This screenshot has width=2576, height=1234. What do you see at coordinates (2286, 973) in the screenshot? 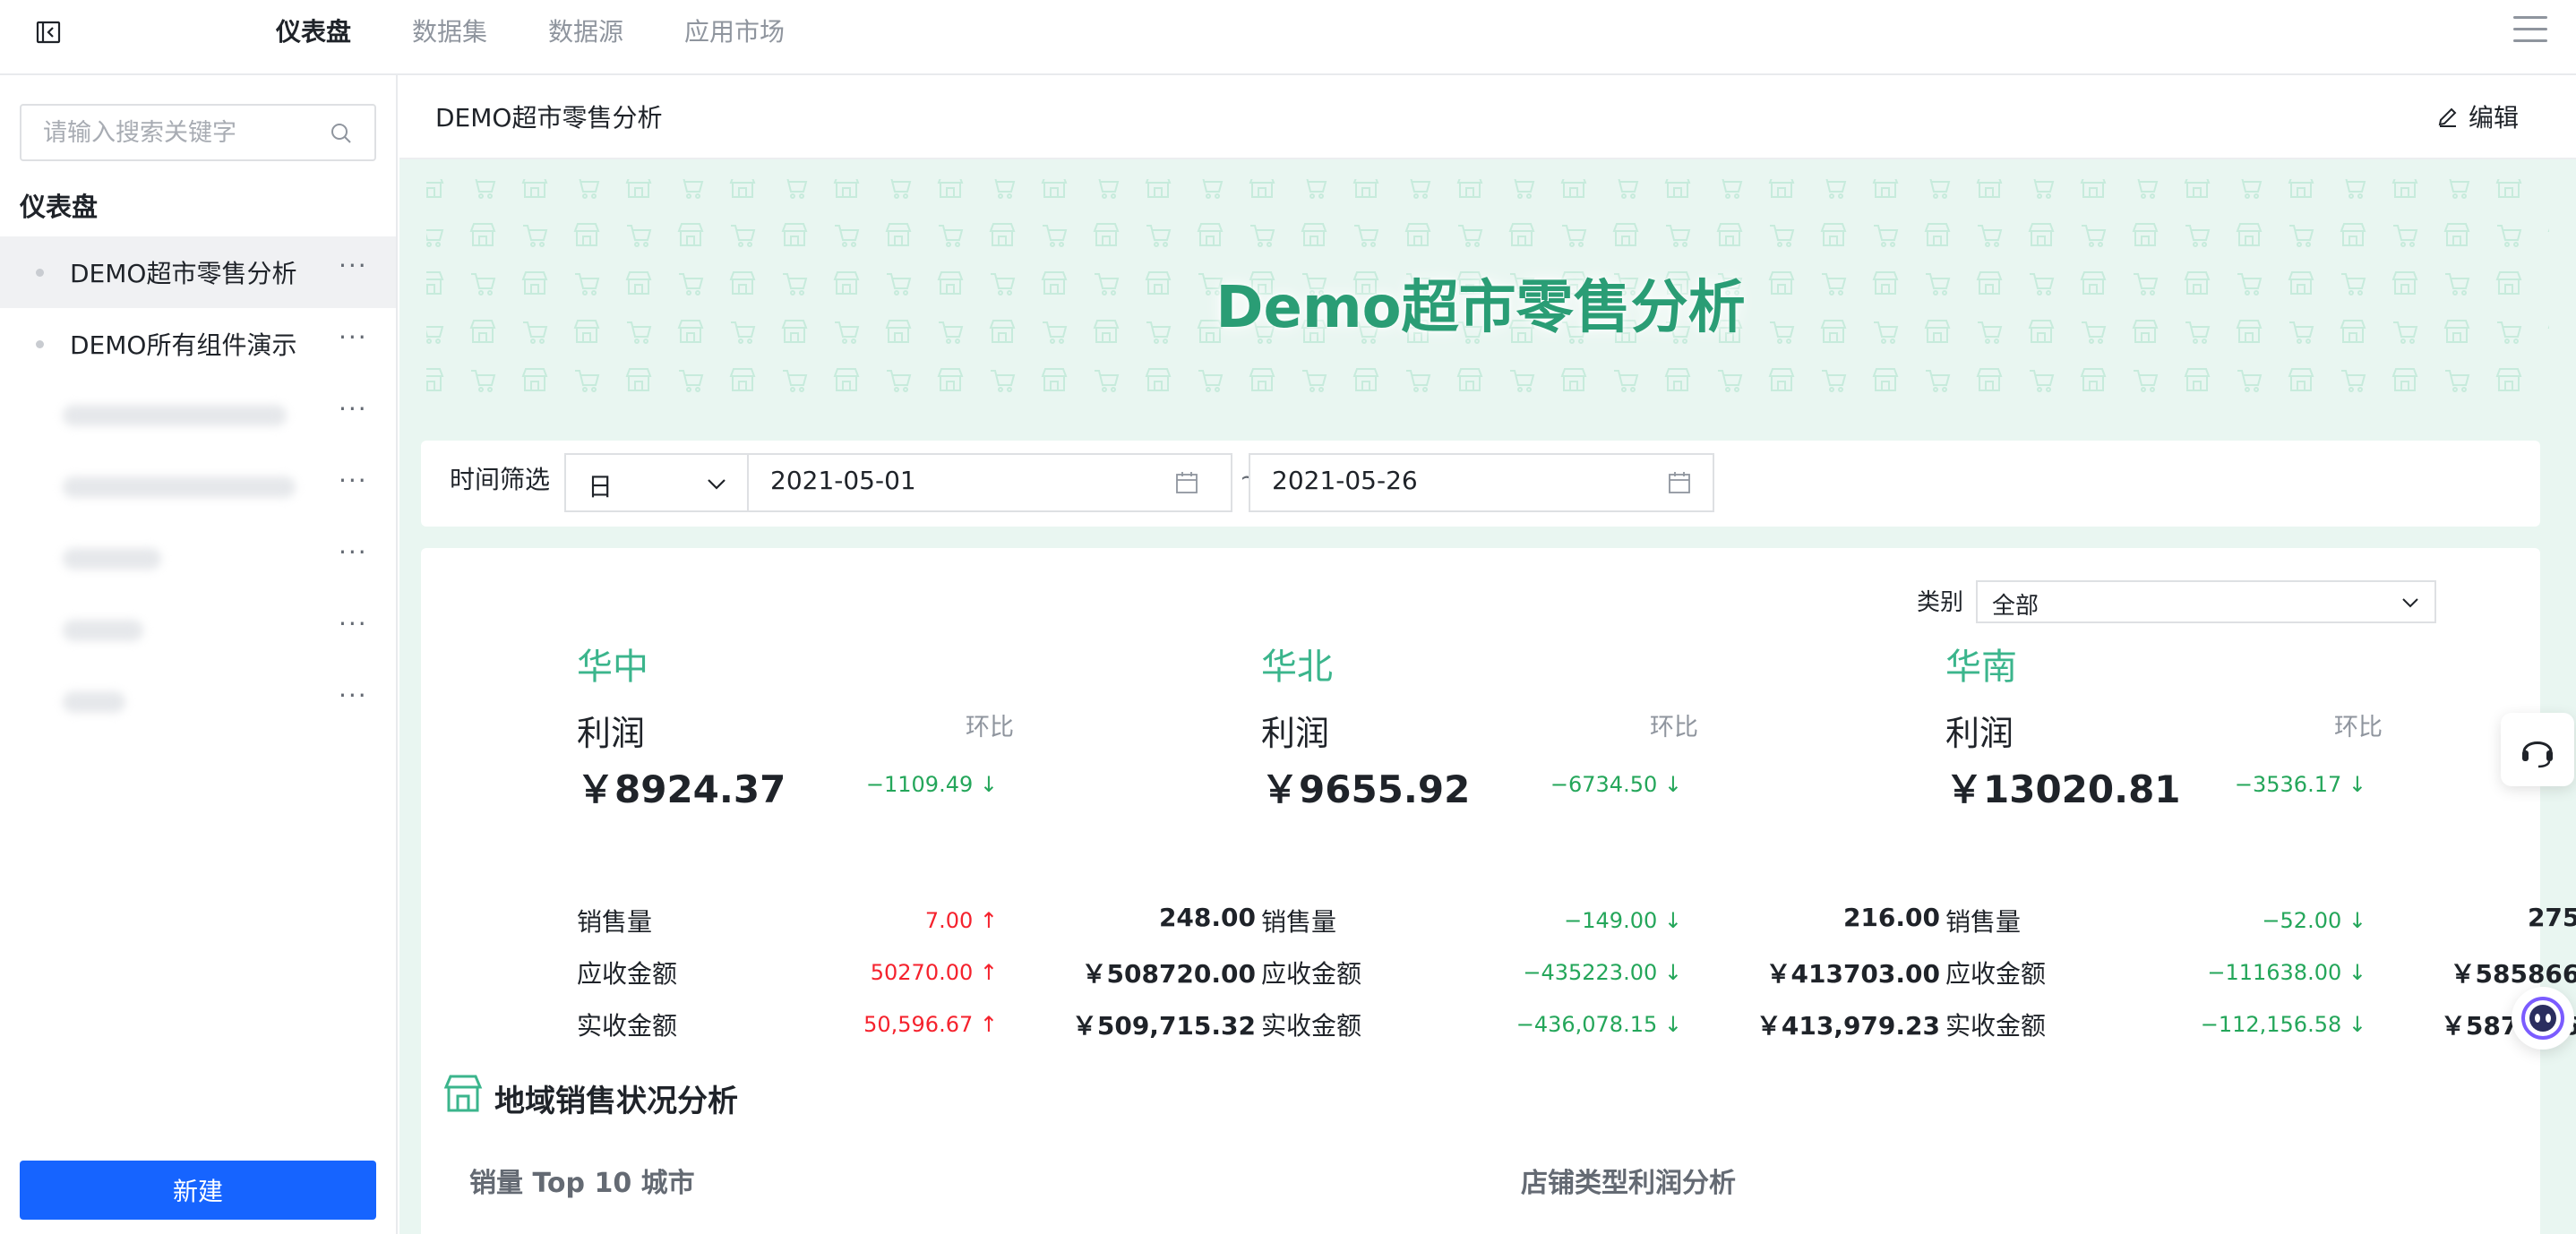
I see `receivable-delta: −111638.00 ↓` at bounding box center [2286, 973].